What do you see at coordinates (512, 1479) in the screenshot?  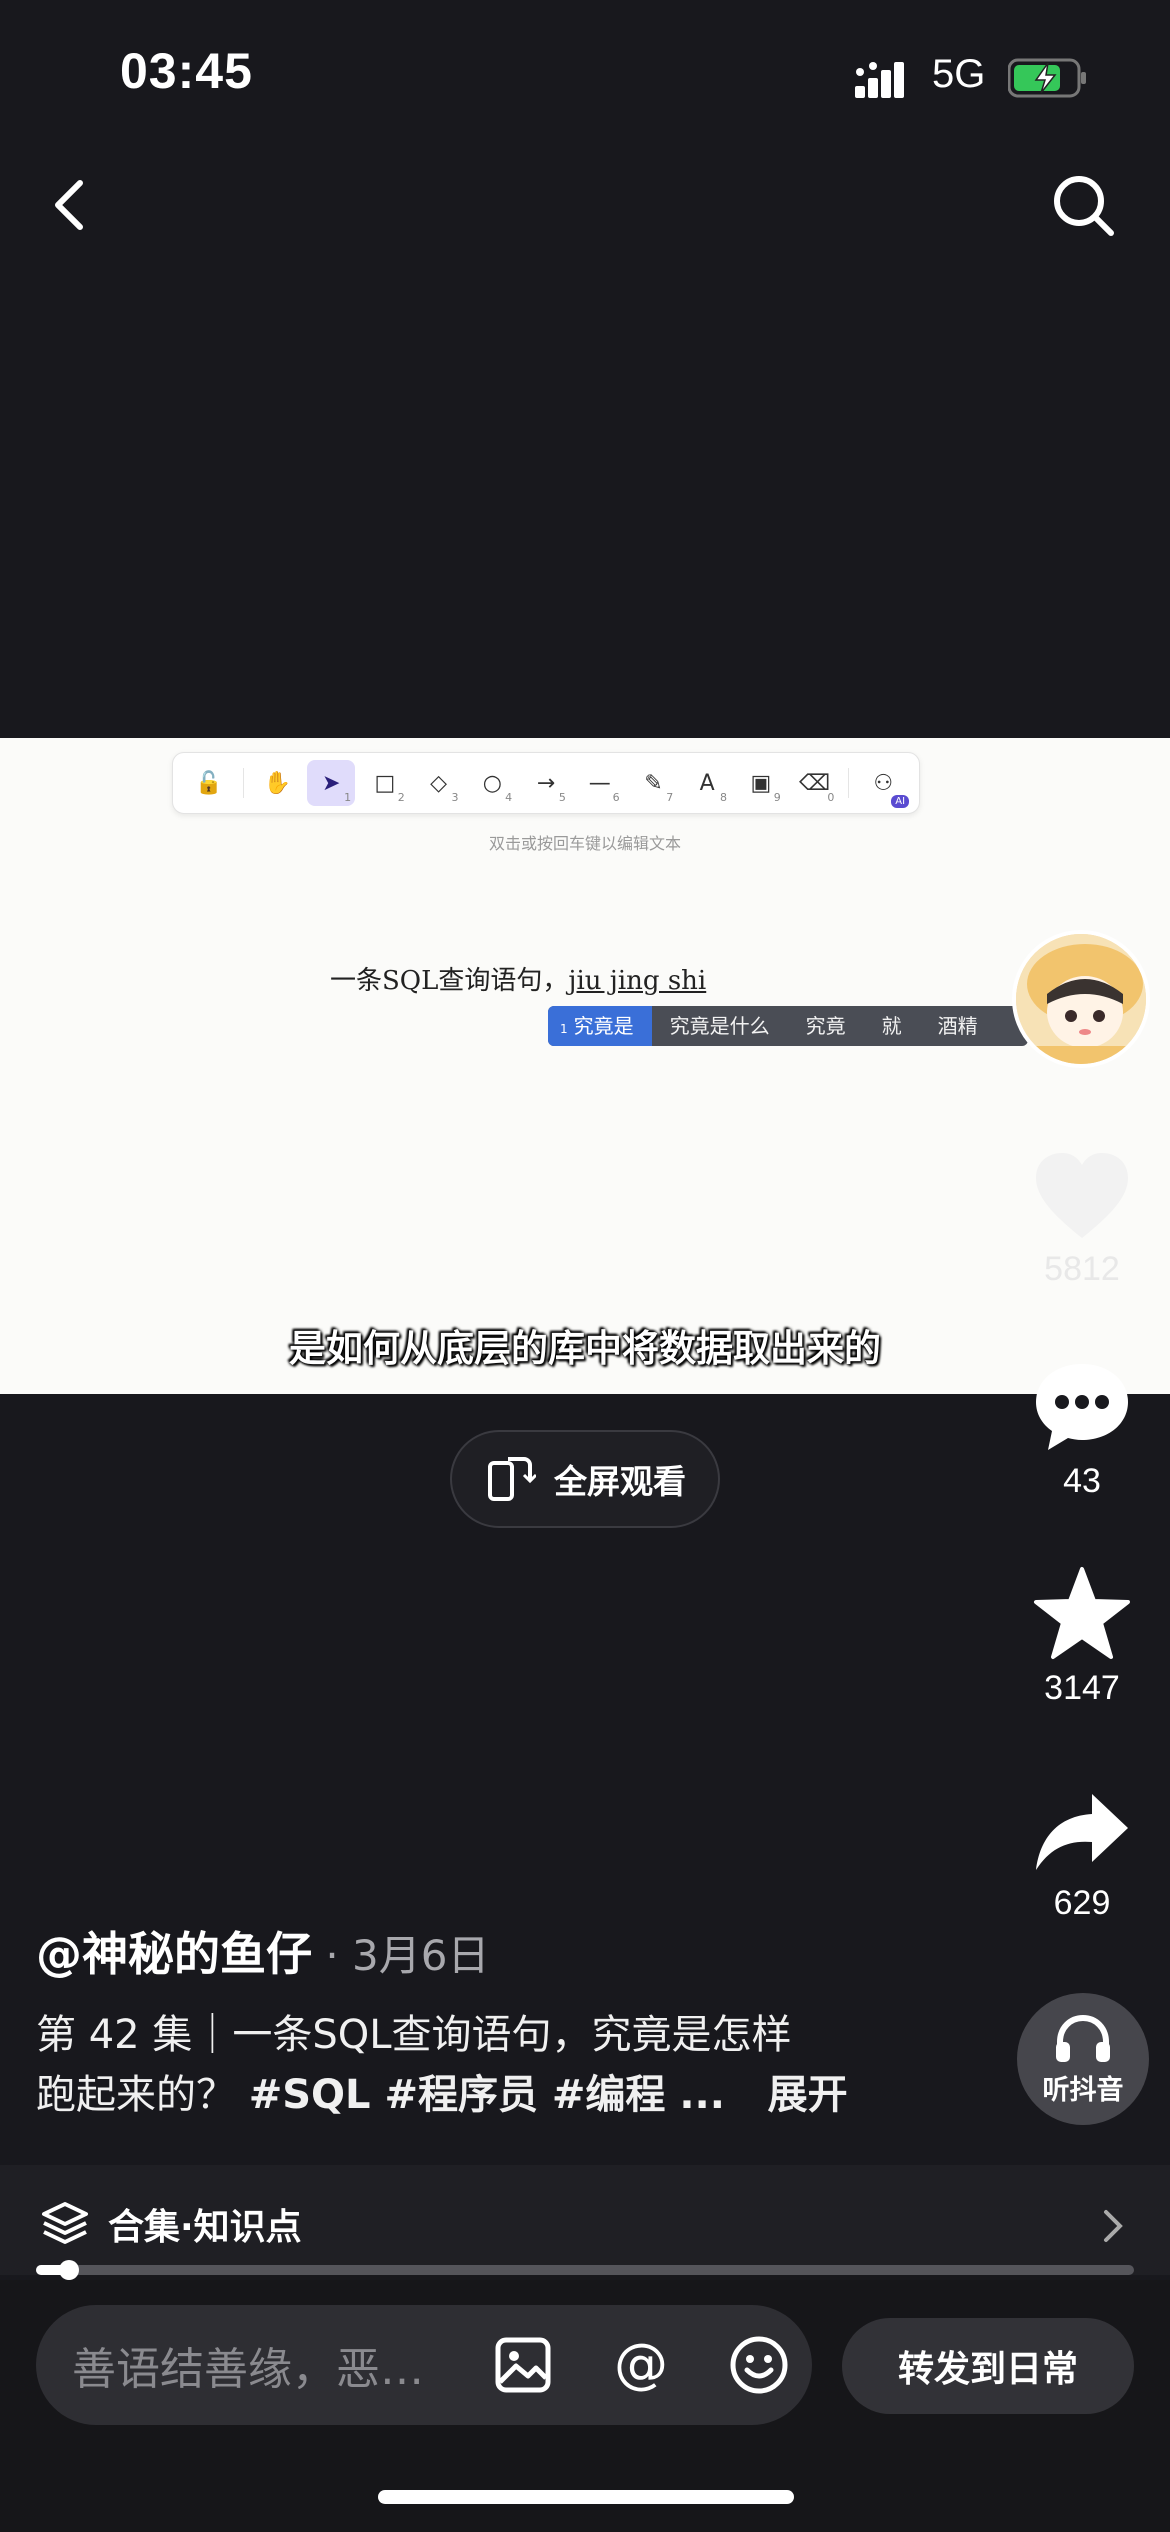 I see `rotate-screen-icon` at bounding box center [512, 1479].